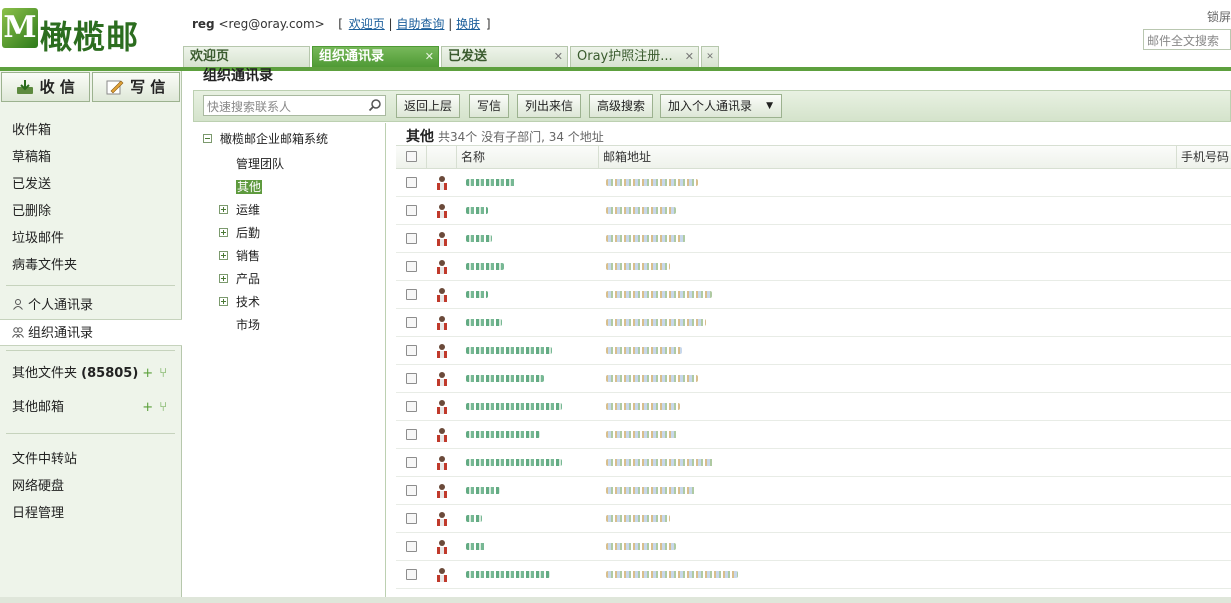  What do you see at coordinates (420, 24) in the screenshot?
I see `self-service-link: 自助查询` at bounding box center [420, 24].